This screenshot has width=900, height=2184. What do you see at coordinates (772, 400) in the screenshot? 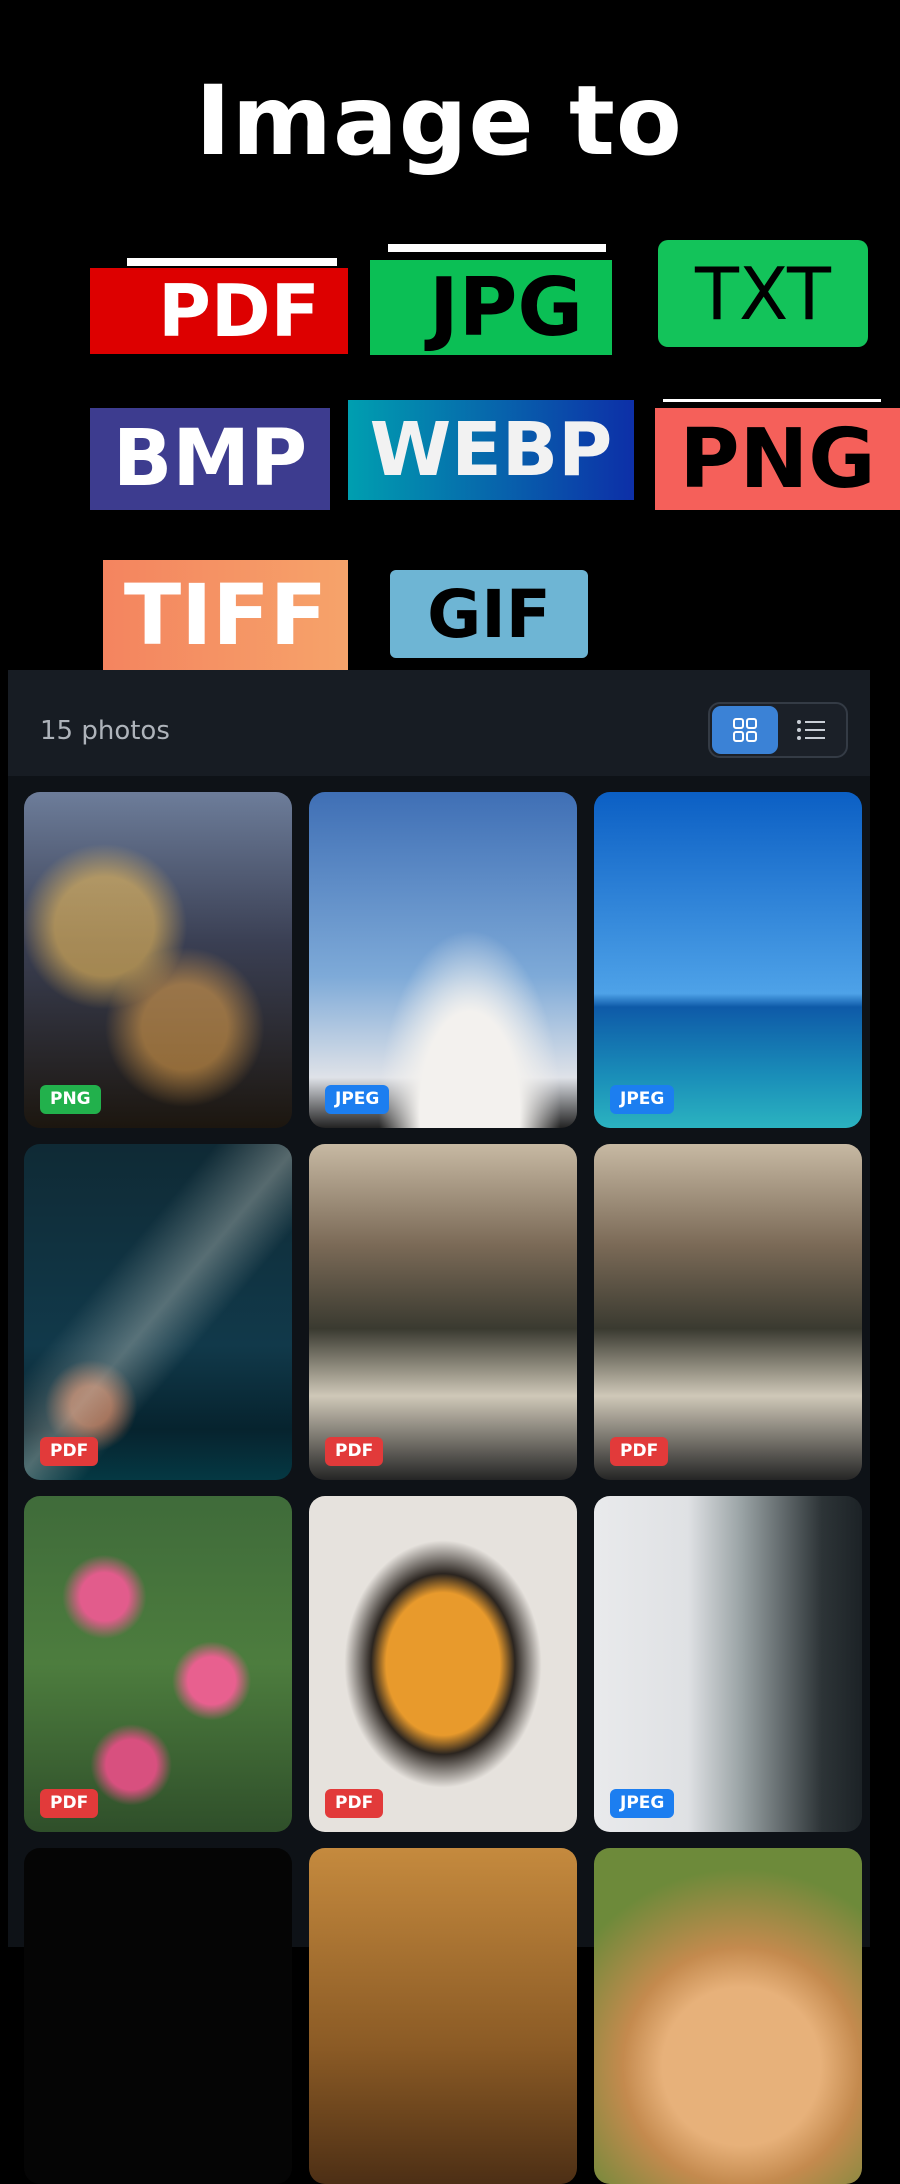
I see `png-badge-bar` at bounding box center [772, 400].